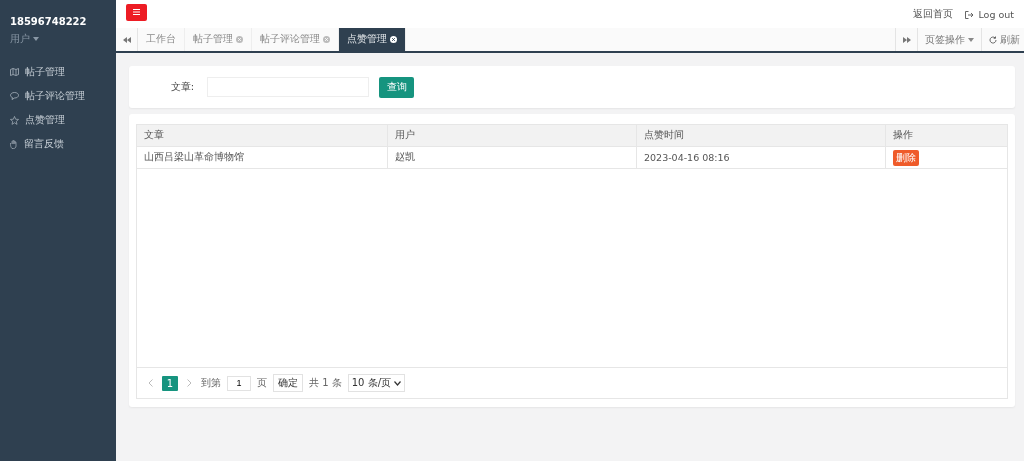 The height and width of the screenshot is (461, 1024). What do you see at coordinates (761, 135) in the screenshot?
I see `column-header: 点赞时间` at bounding box center [761, 135].